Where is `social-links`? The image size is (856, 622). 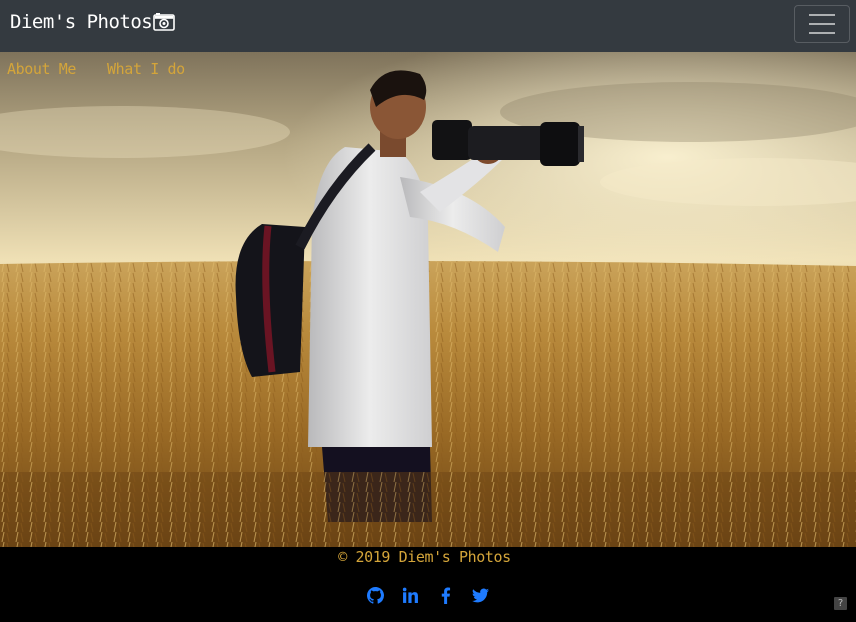 social-links is located at coordinates (428, 595).